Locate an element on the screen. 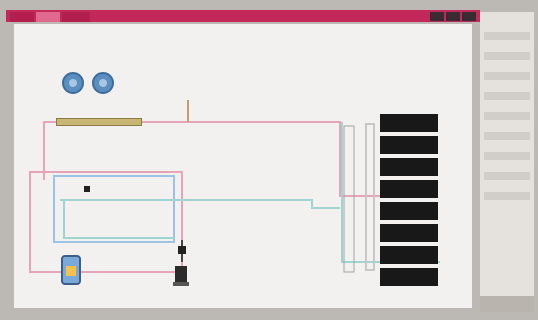  manifold-valves is located at coordinates (349, 199).